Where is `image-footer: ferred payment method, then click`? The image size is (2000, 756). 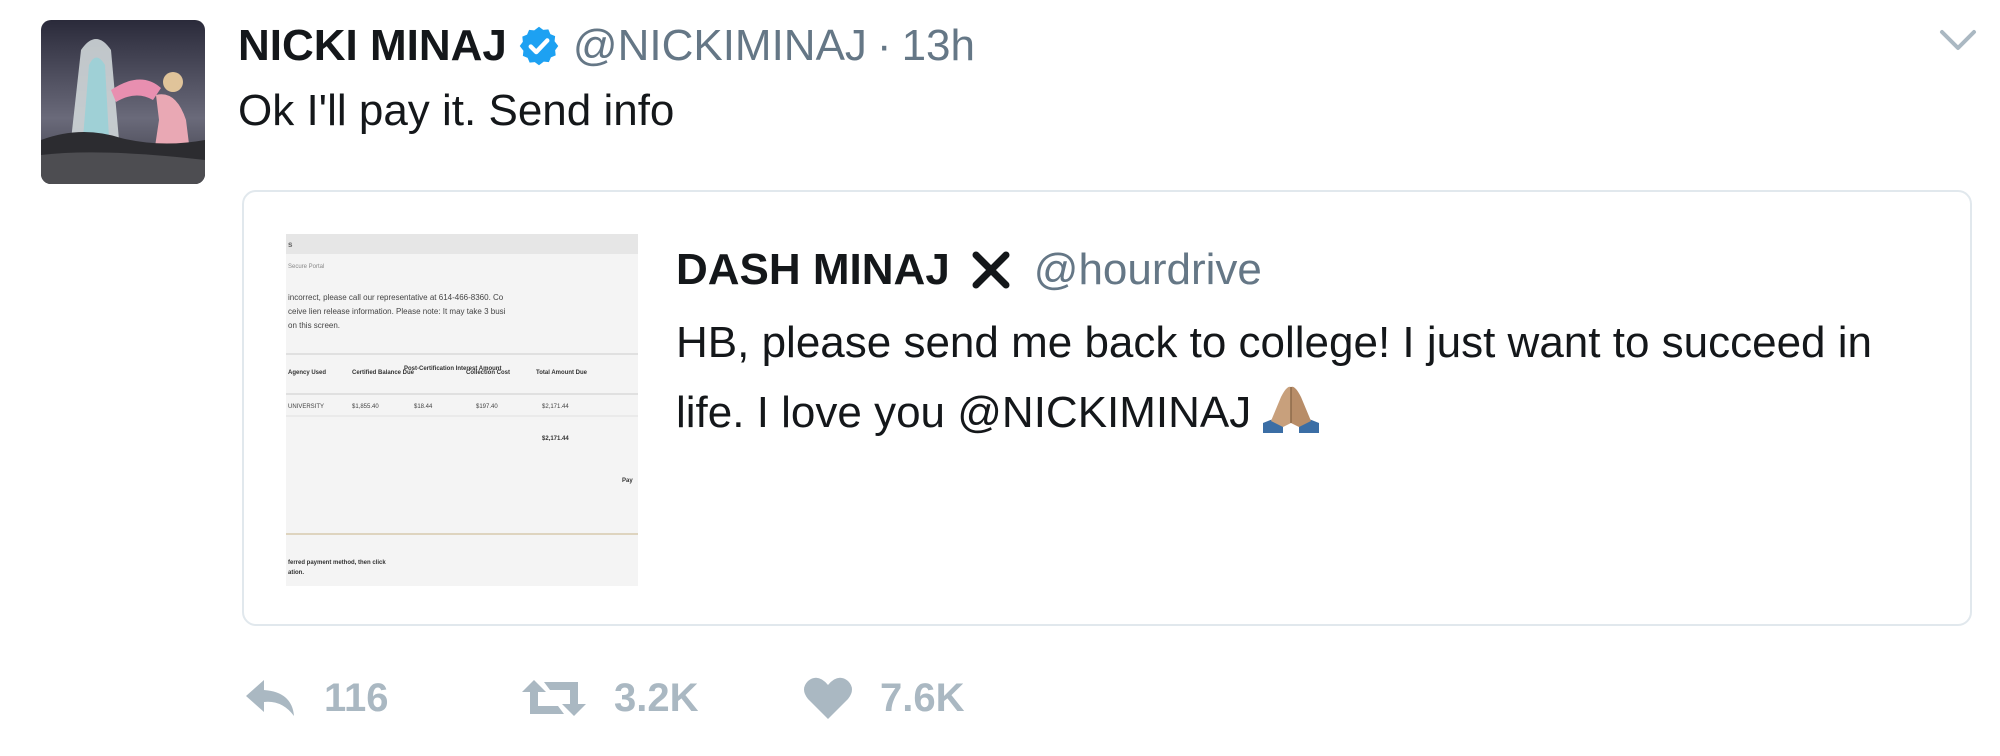 image-footer: ferred payment method, then click is located at coordinates (337, 563).